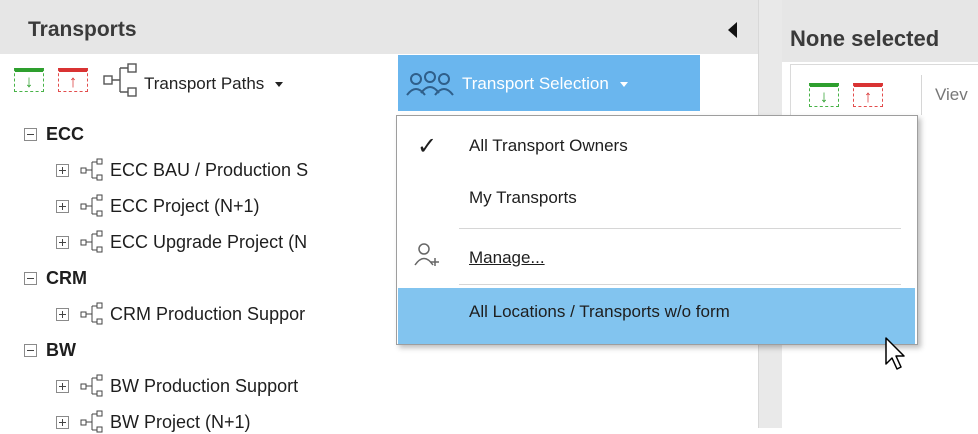 This screenshot has height=434, width=978. I want to click on menu-item-my-transports: My Transports, so click(657, 197).